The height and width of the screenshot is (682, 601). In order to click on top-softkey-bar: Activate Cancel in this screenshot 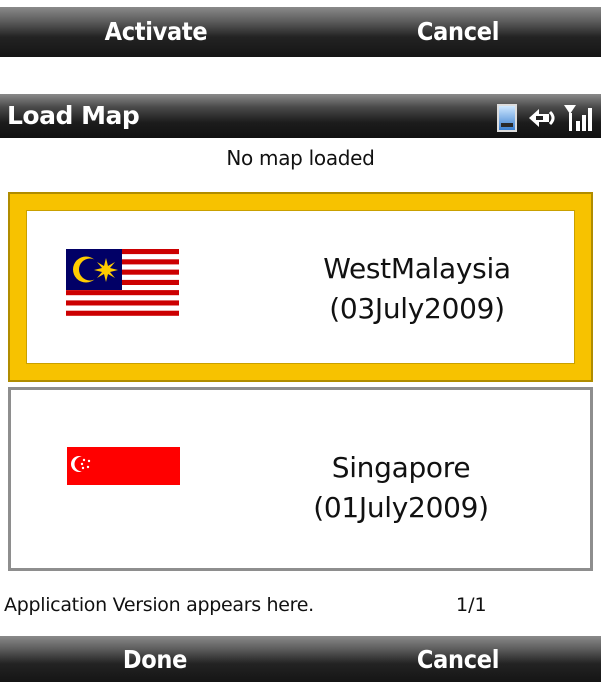, I will do `click(300, 32)`.